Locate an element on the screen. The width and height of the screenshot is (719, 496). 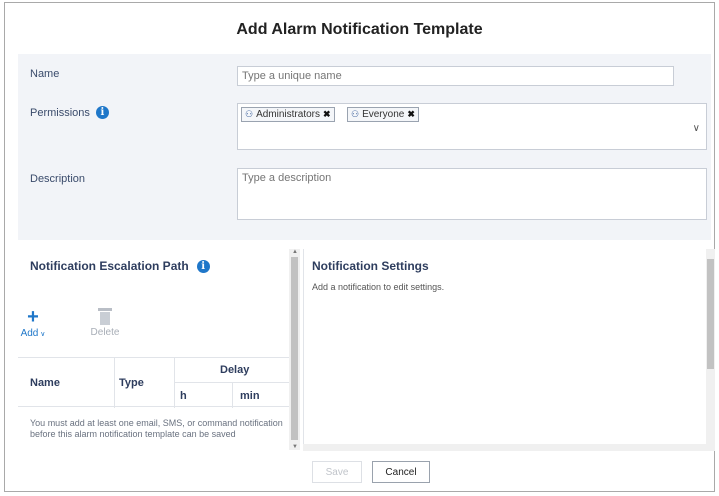
description-label-text: Description is located at coordinates (58, 179).